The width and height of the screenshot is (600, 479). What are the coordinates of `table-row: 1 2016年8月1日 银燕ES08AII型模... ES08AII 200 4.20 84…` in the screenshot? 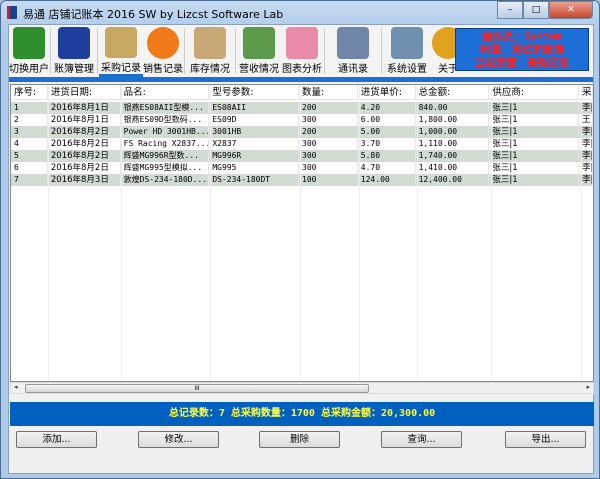 It's located at (302, 108).